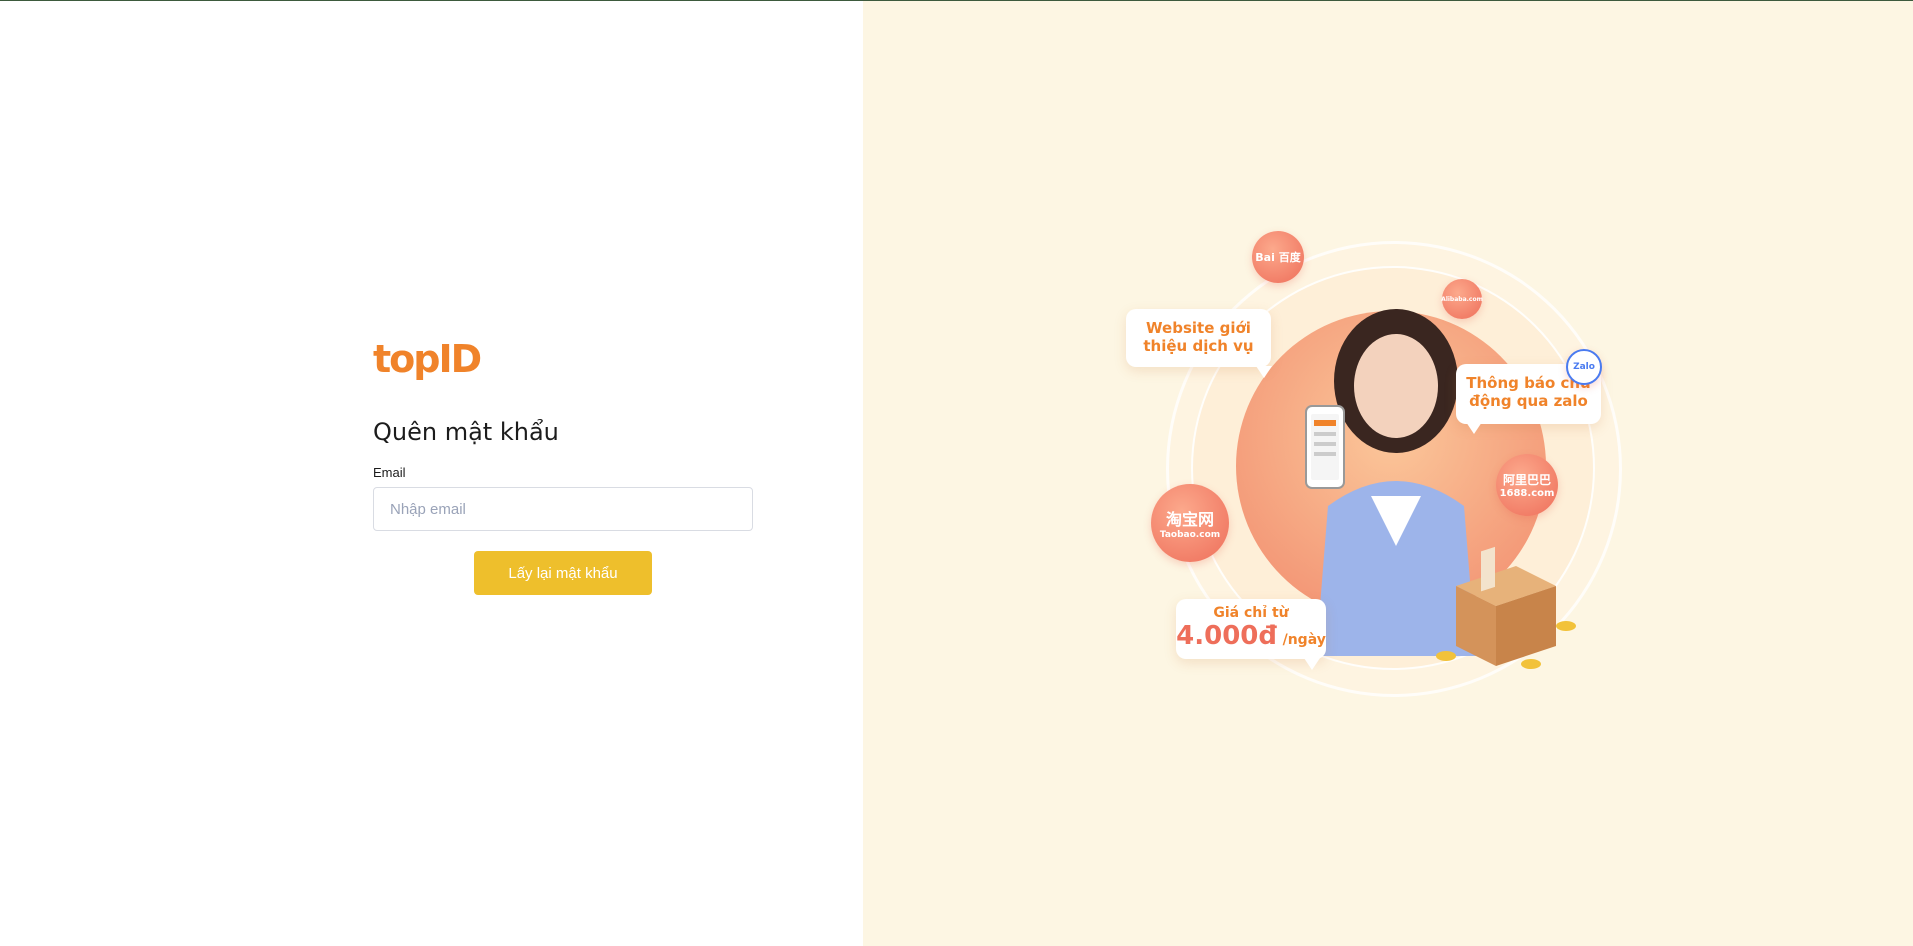 Image resolution: width=1913 pixels, height=946 pixels. I want to click on 1688-badge: 阿里巴巴 1688.com, so click(1527, 485).